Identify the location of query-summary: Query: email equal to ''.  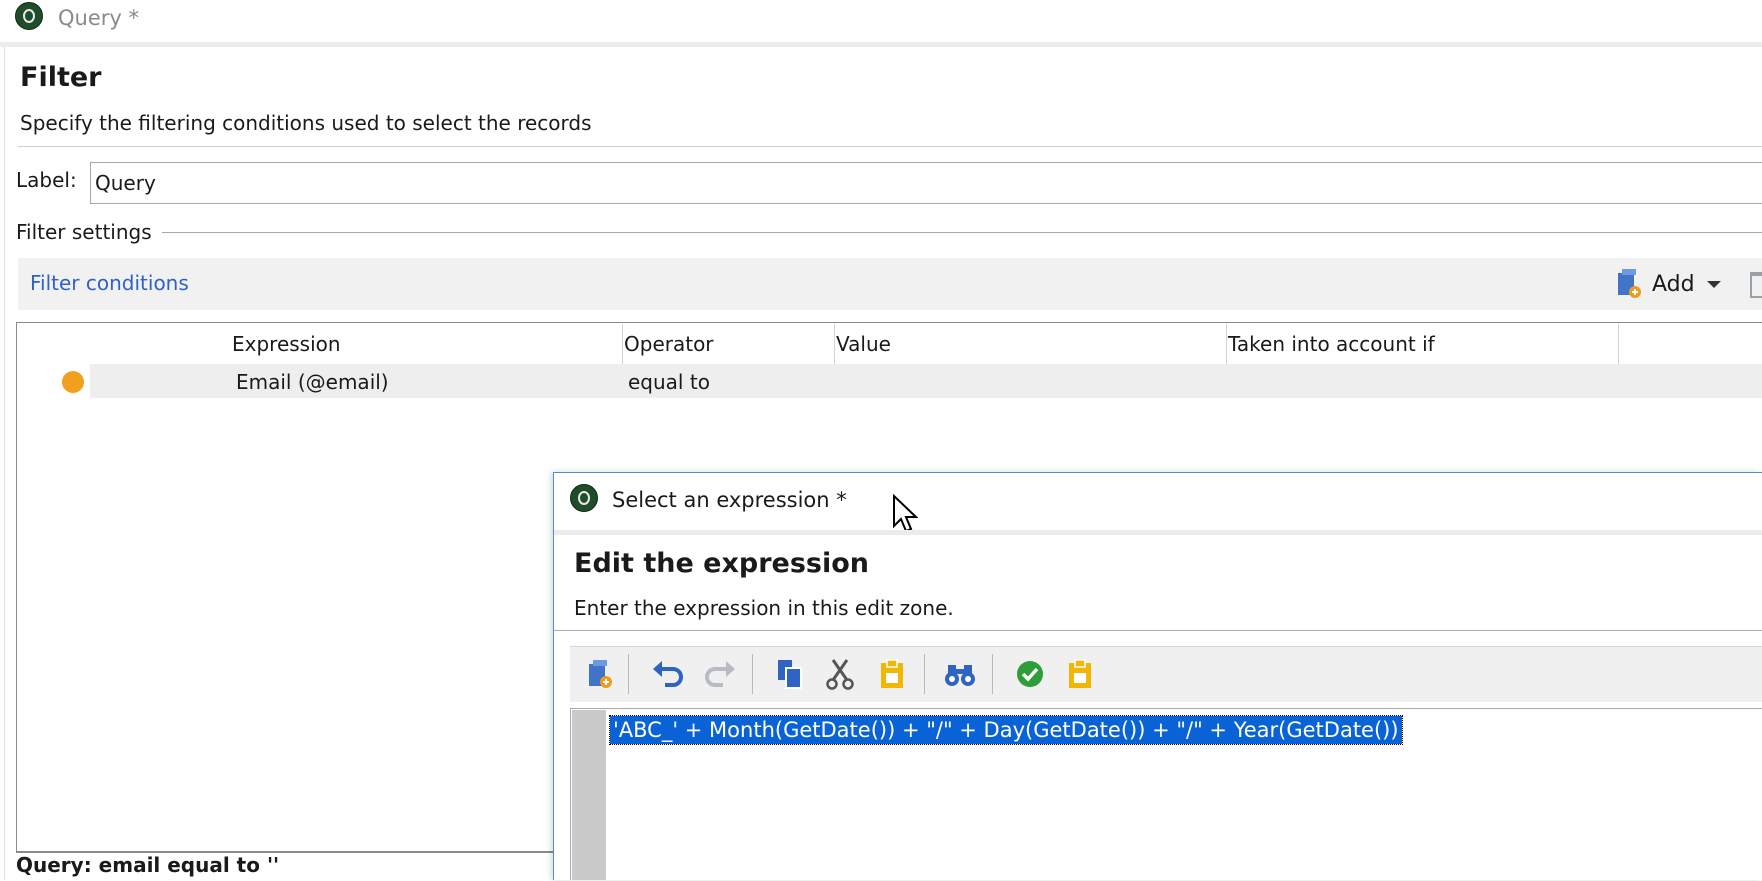
(286, 866).